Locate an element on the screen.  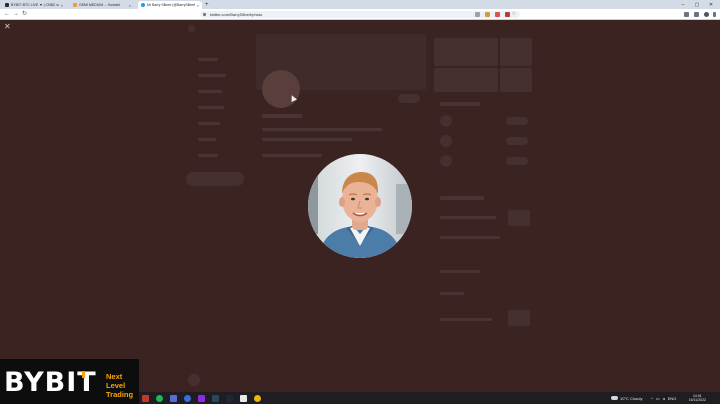
browser-tab-2: GEMI MEDIUM ... Kontakt × is located at coordinates (102, 5).